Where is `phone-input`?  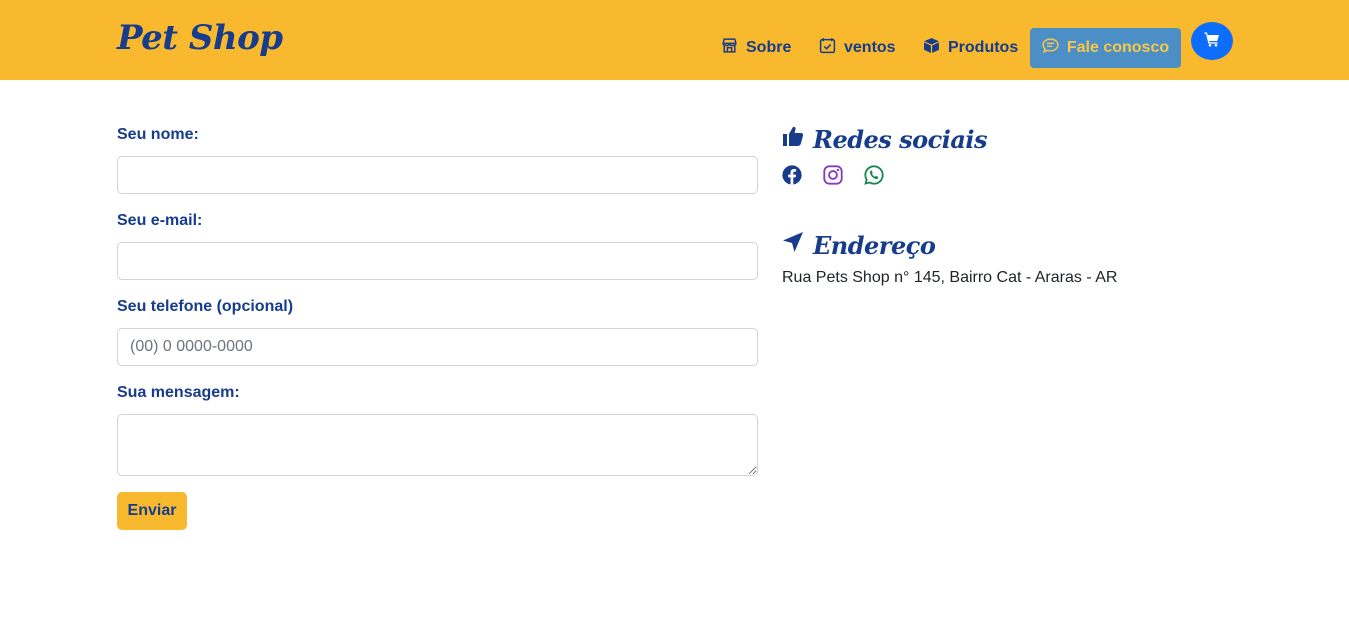
phone-input is located at coordinates (437, 347).